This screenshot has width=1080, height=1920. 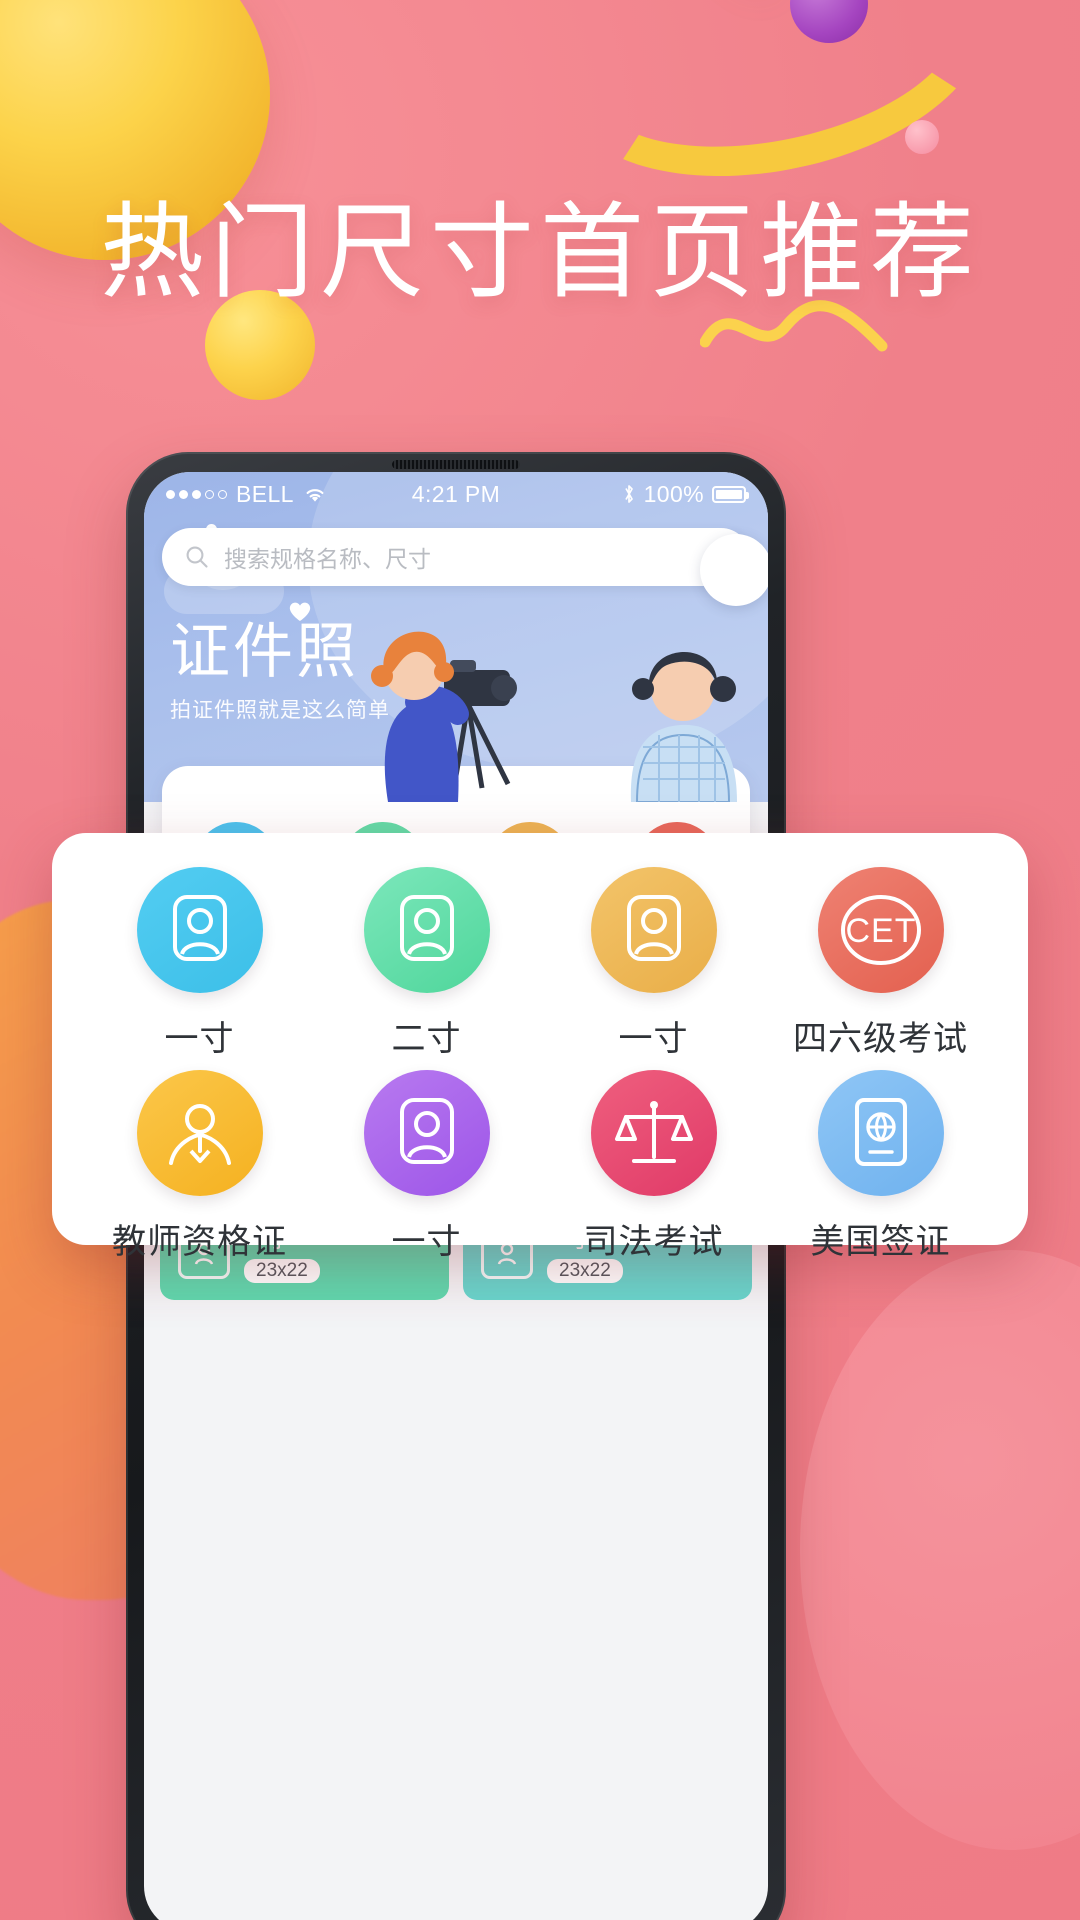 What do you see at coordinates (653, 1133) in the screenshot?
I see `scales-icon` at bounding box center [653, 1133].